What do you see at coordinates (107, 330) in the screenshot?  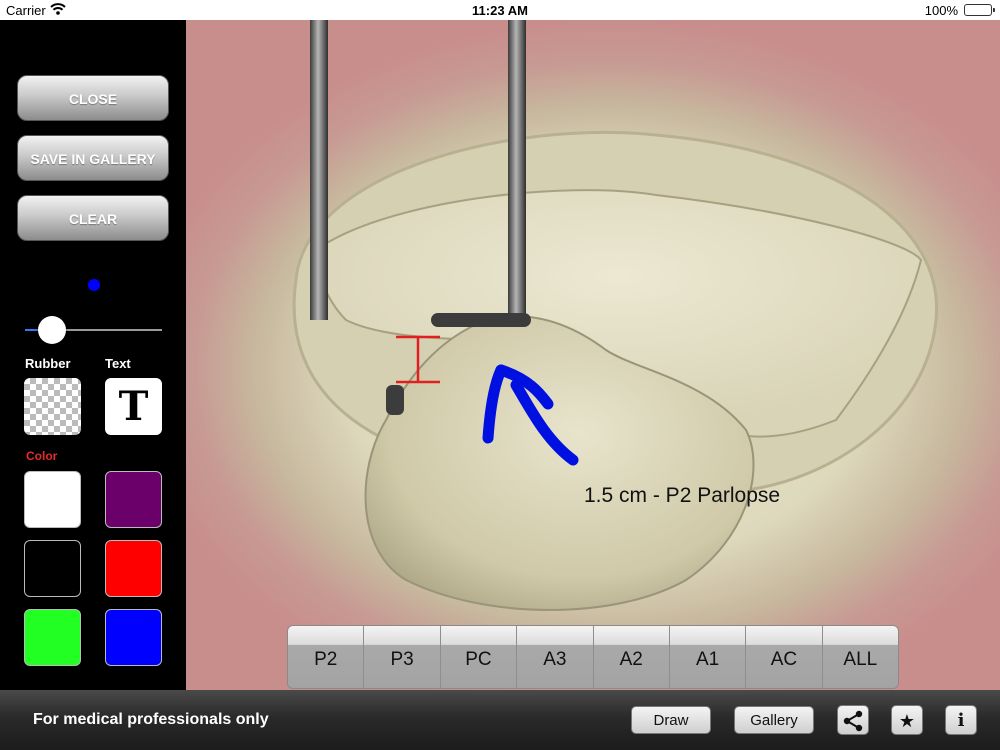 I see `brush-size-slider-track` at bounding box center [107, 330].